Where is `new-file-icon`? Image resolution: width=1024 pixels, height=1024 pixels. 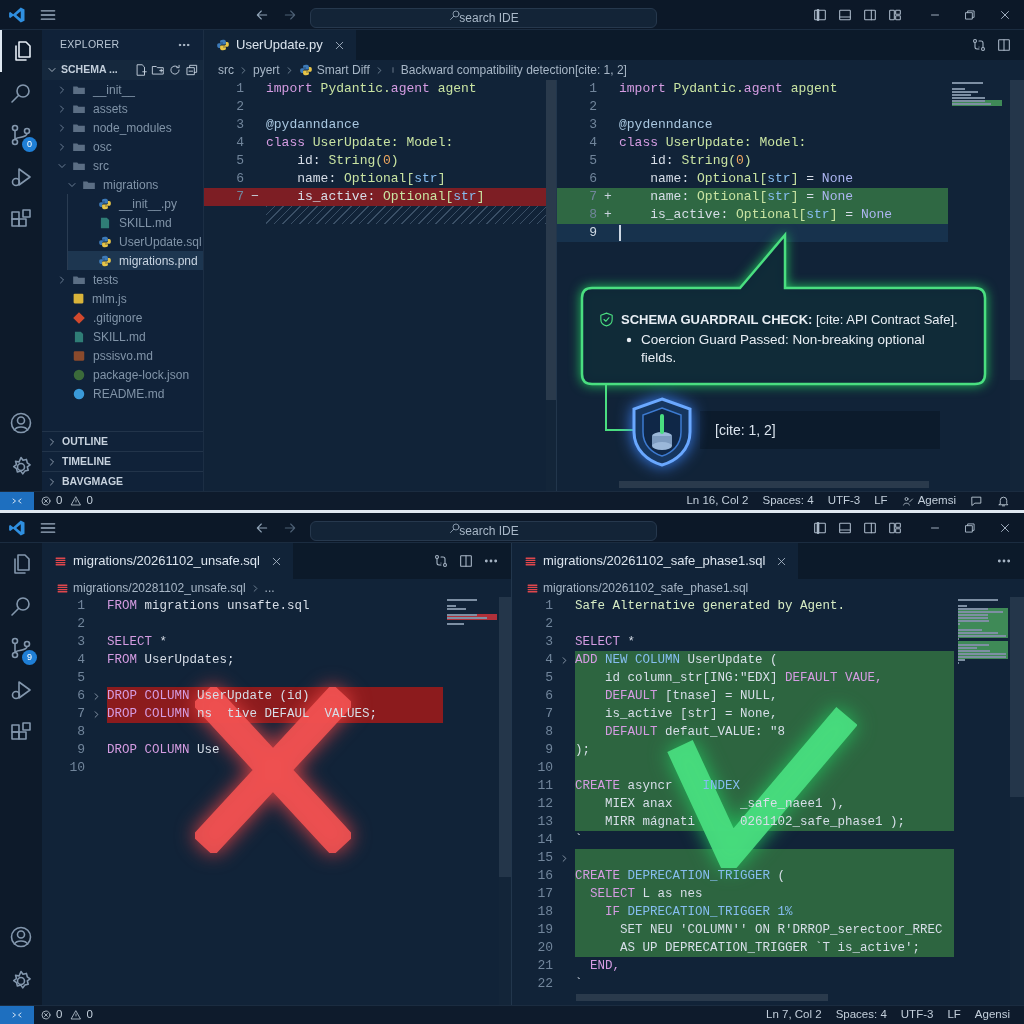 new-file-icon is located at coordinates (141, 70).